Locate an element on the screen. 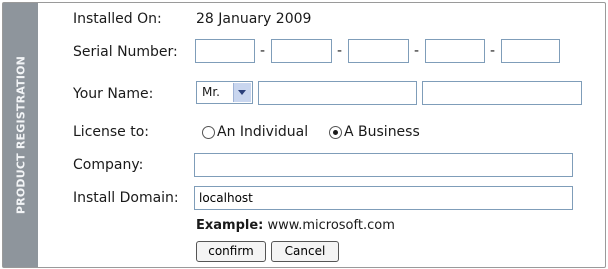 Image resolution: width=608 pixels, height=269 pixels. license-label: License to: is located at coordinates (111, 132).